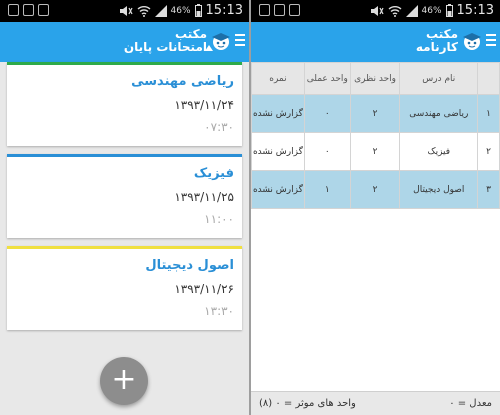  Describe the element at coordinates (327, 189) in the screenshot. I see `practical-units: ۱` at that location.